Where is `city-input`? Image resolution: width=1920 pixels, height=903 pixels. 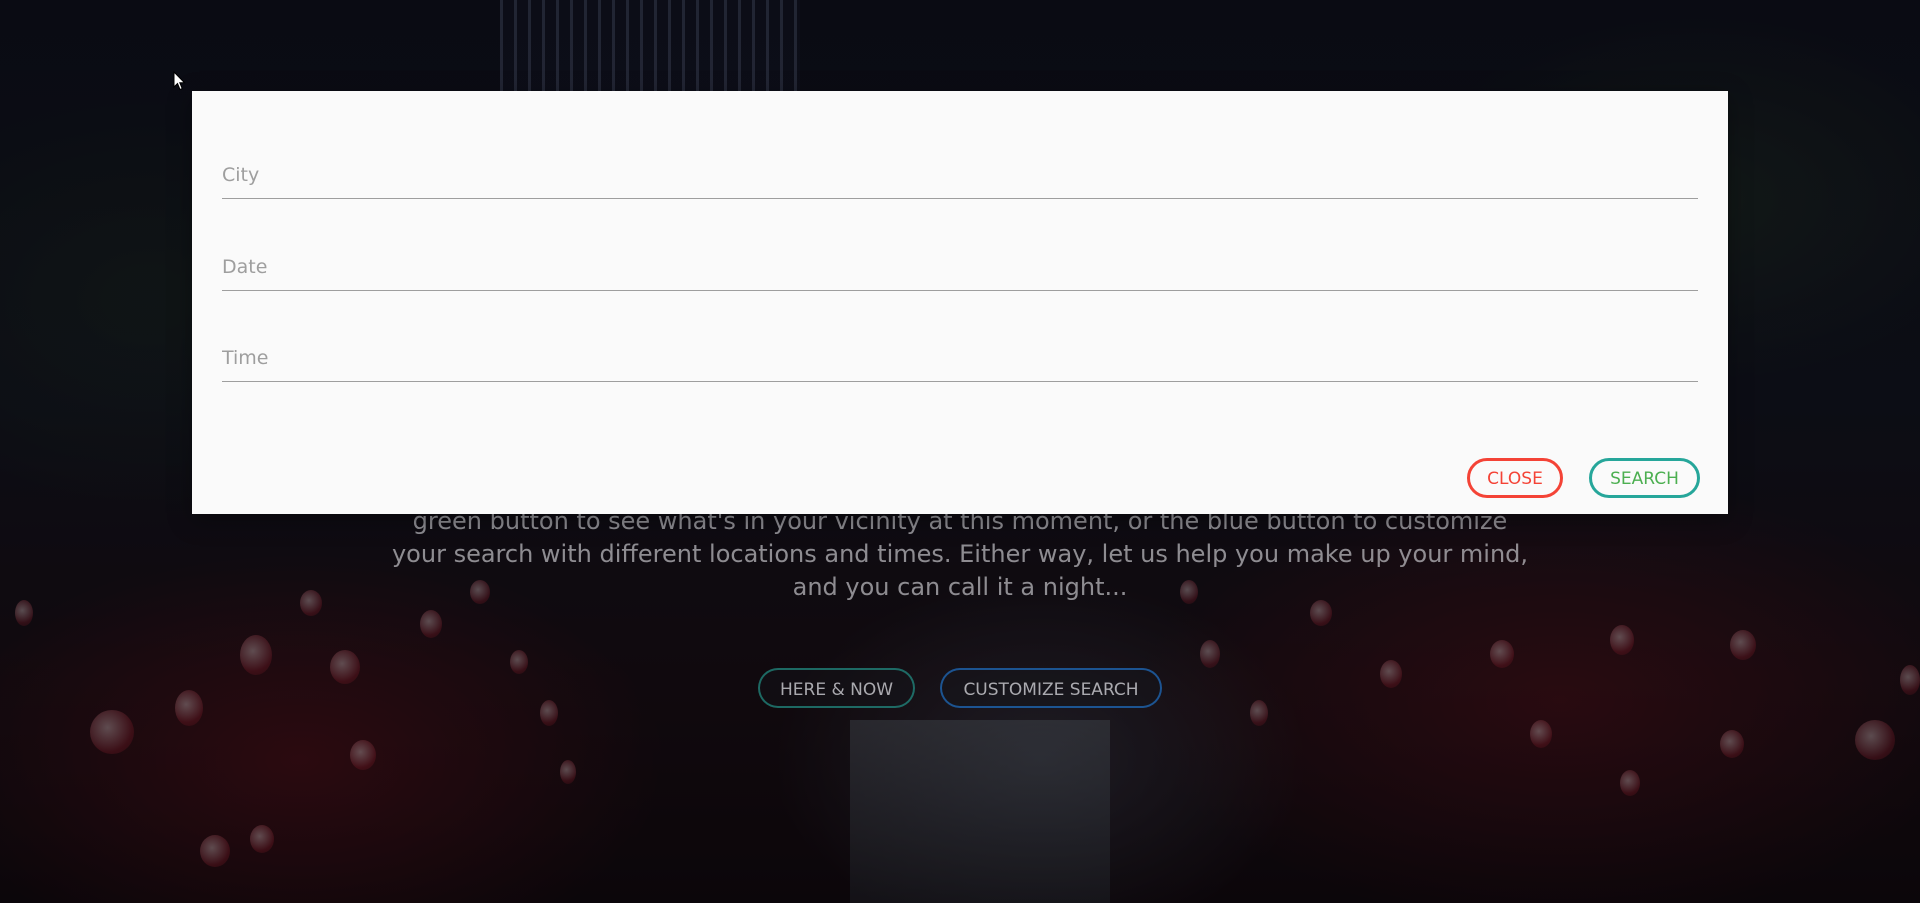 city-input is located at coordinates (960, 175).